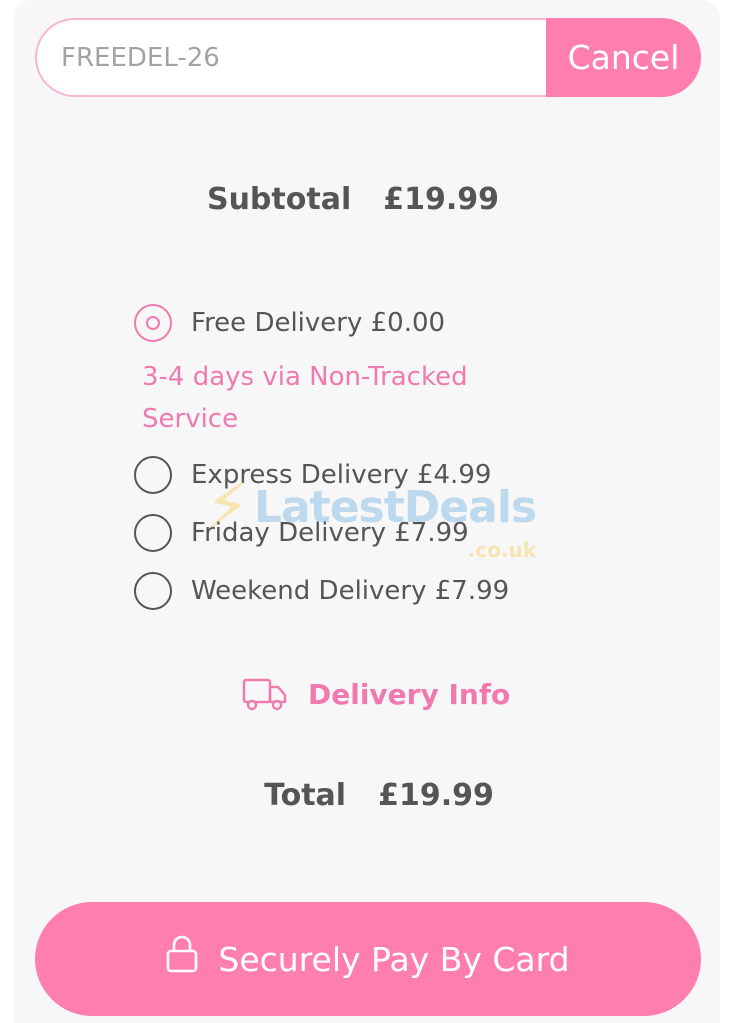  I want to click on radio-selected-icon, so click(153, 323).